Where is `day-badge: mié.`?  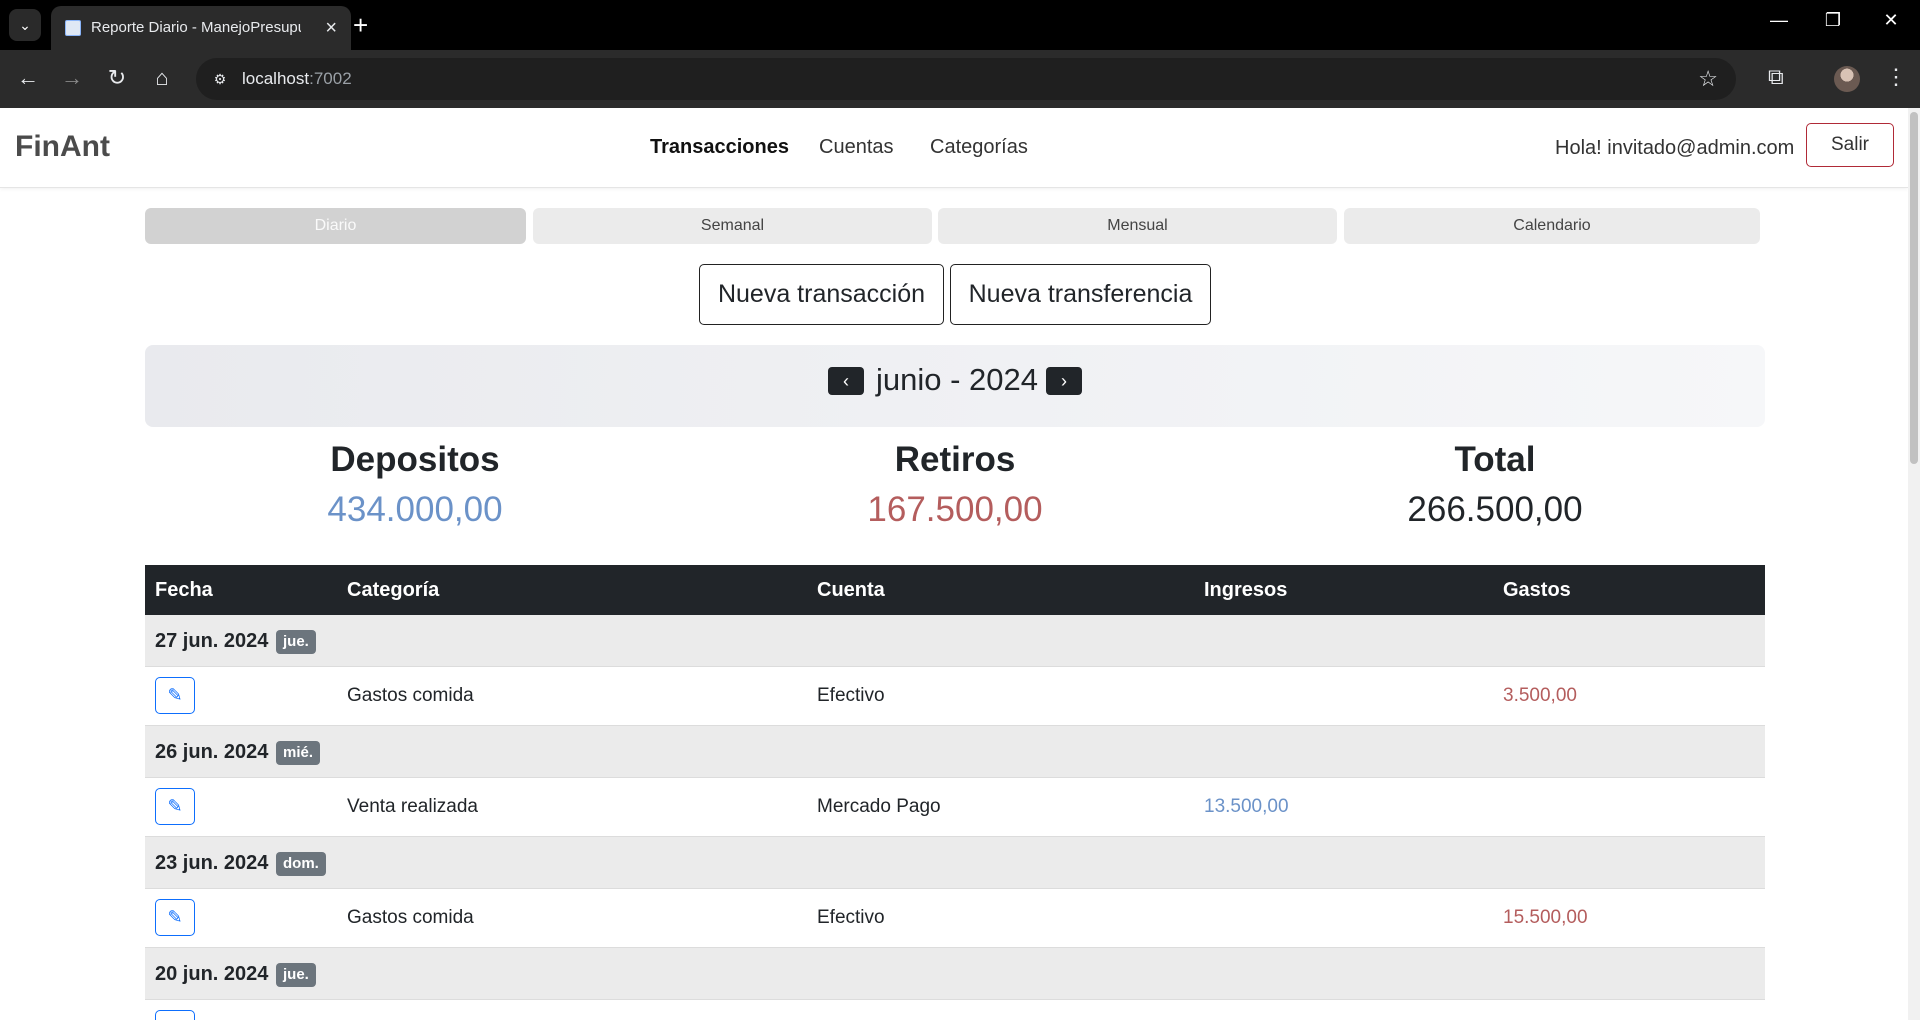
day-badge: mié. is located at coordinates (298, 753).